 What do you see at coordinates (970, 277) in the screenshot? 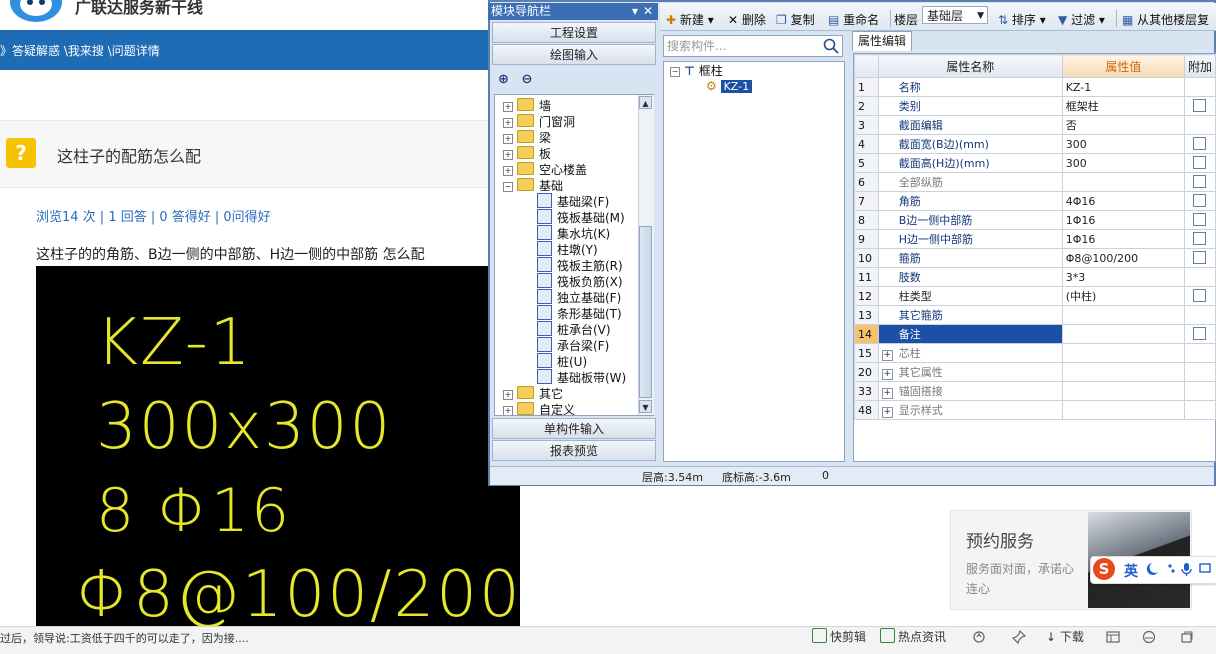
I see `property-name: 肢数` at bounding box center [970, 277].